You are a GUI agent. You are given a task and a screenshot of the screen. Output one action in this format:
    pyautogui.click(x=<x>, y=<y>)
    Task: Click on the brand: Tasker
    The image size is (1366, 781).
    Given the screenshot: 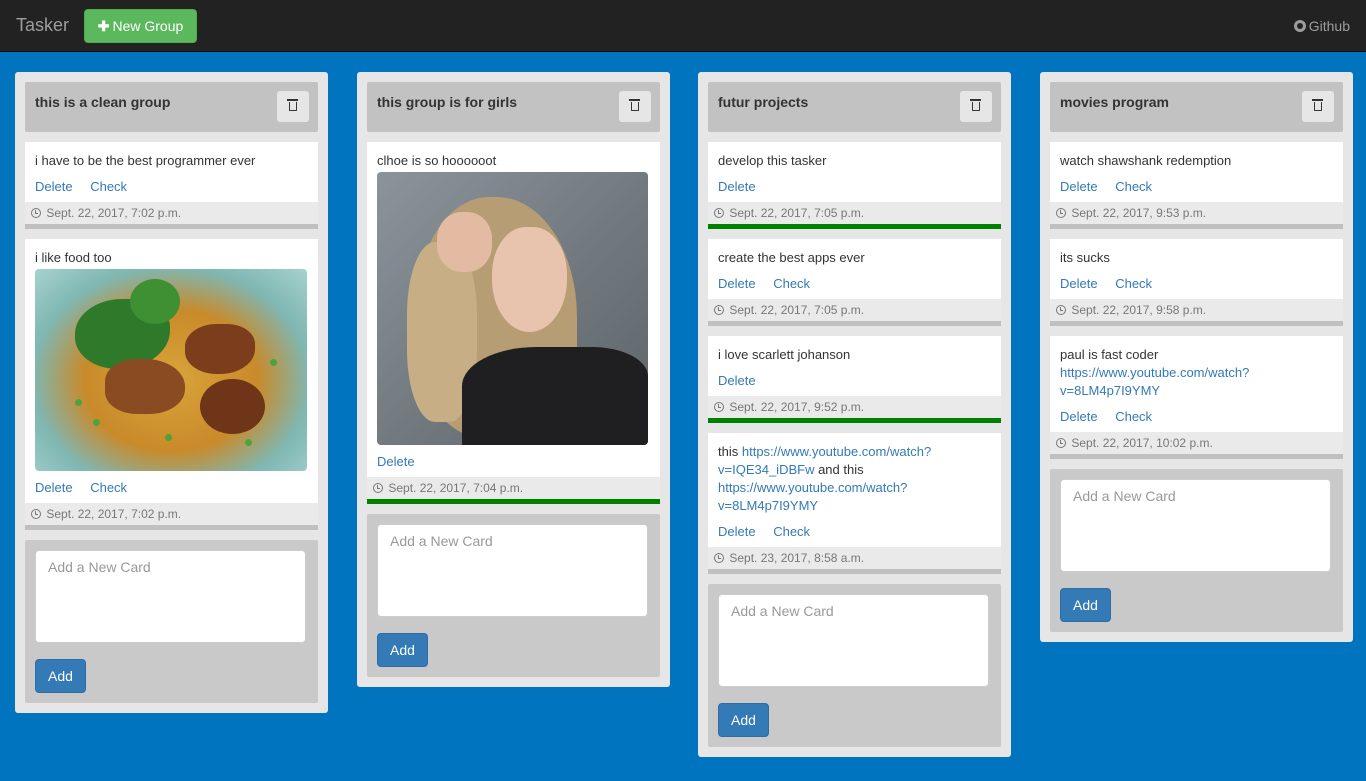 What is the action you would take?
    pyautogui.click(x=42, y=25)
    